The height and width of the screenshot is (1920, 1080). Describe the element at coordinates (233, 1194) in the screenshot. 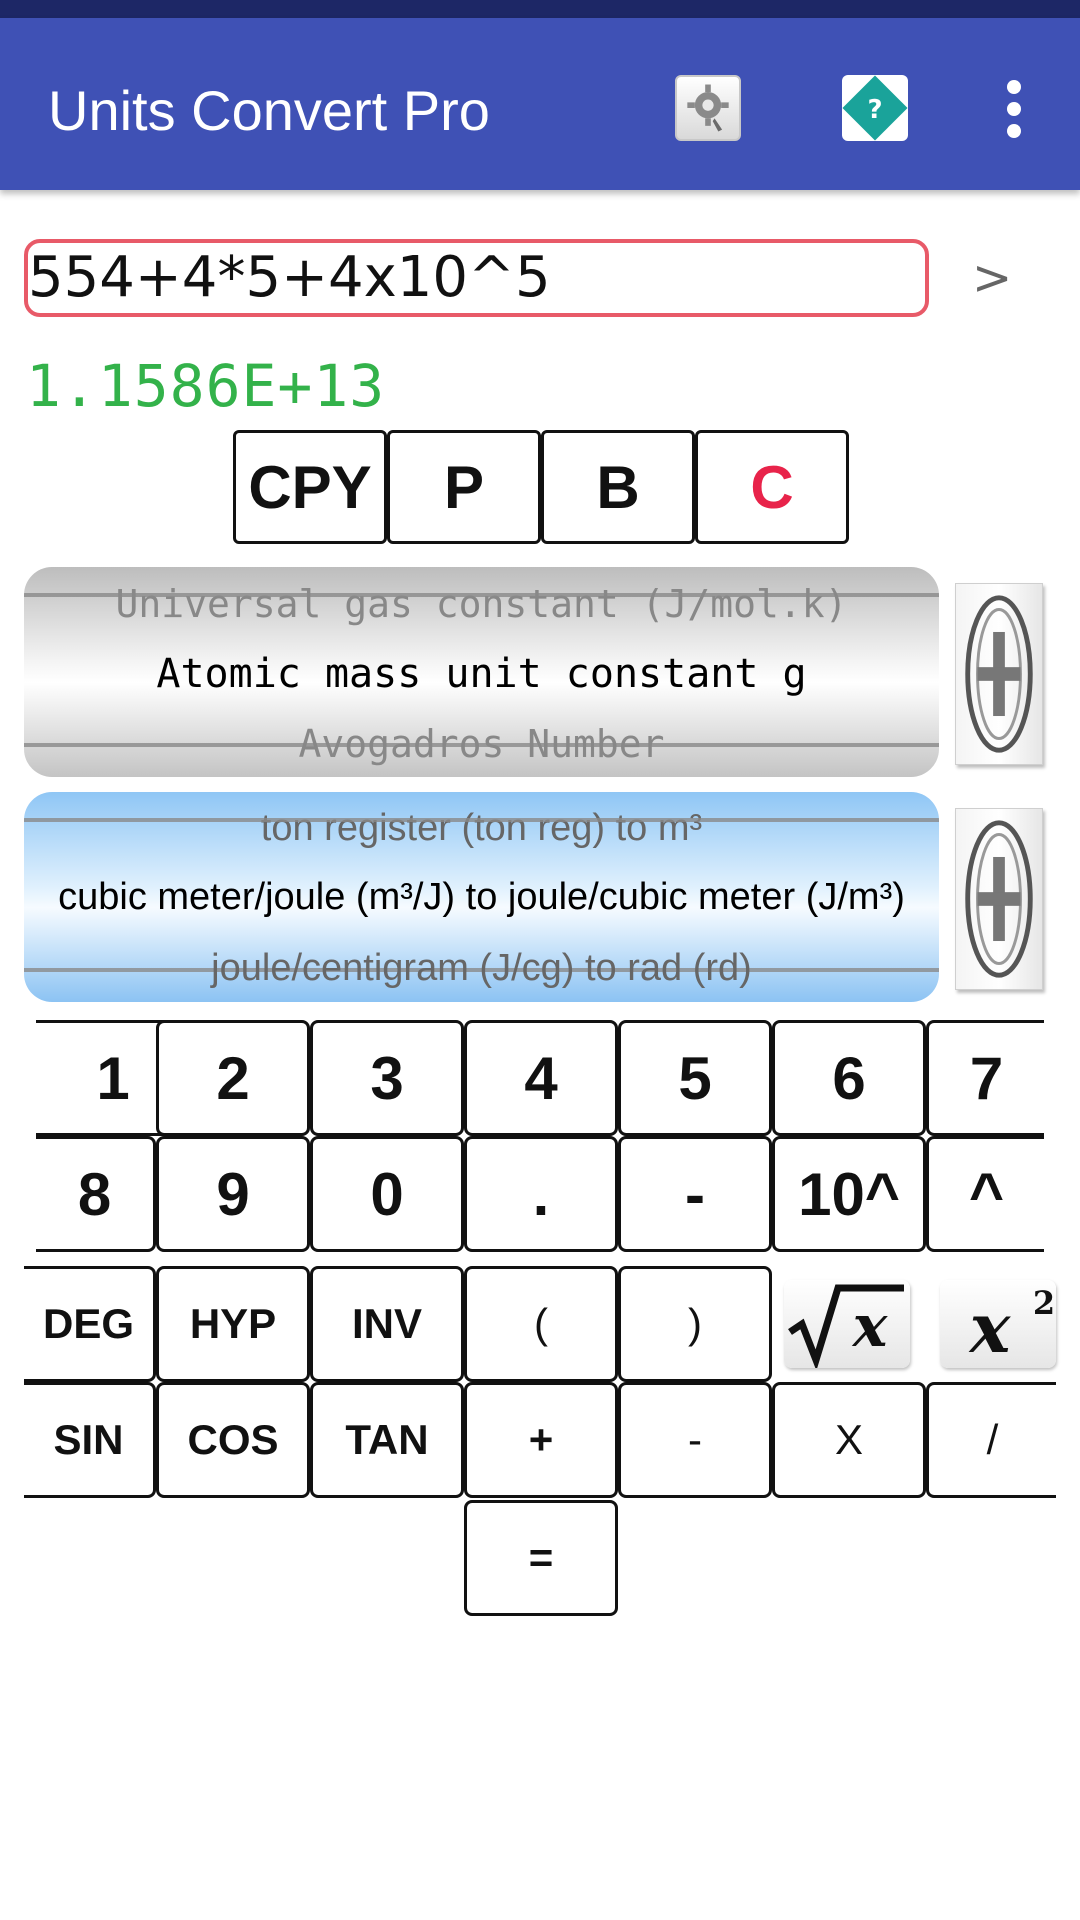

I see `key-9: 9` at that location.